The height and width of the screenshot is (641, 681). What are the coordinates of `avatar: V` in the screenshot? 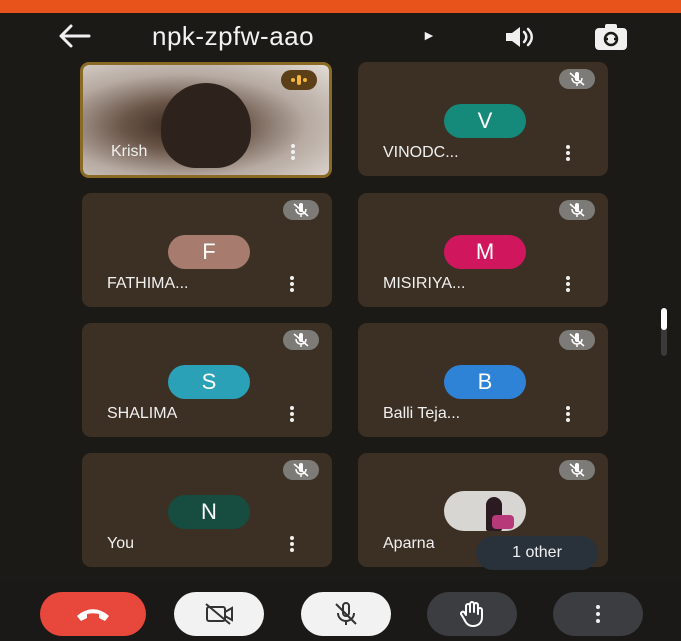 It's located at (485, 121).